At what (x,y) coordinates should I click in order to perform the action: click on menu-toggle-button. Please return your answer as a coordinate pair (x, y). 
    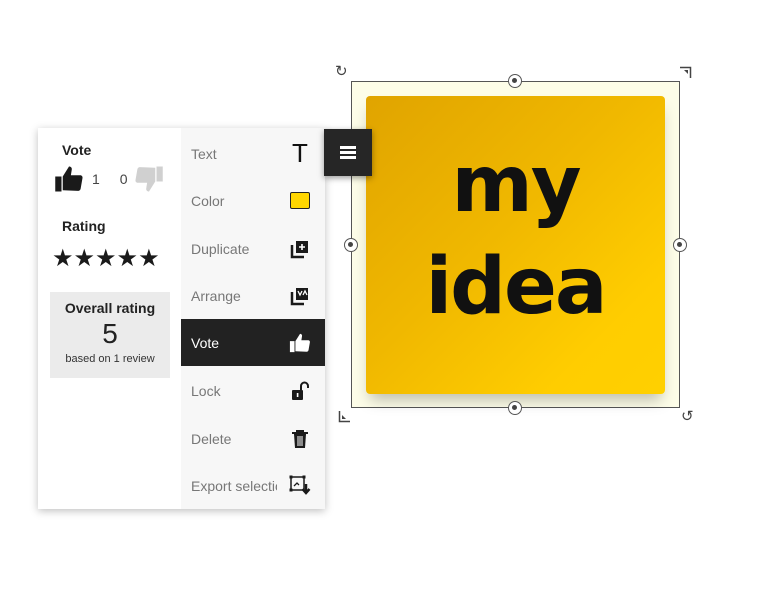
    Looking at the image, I should click on (348, 152).